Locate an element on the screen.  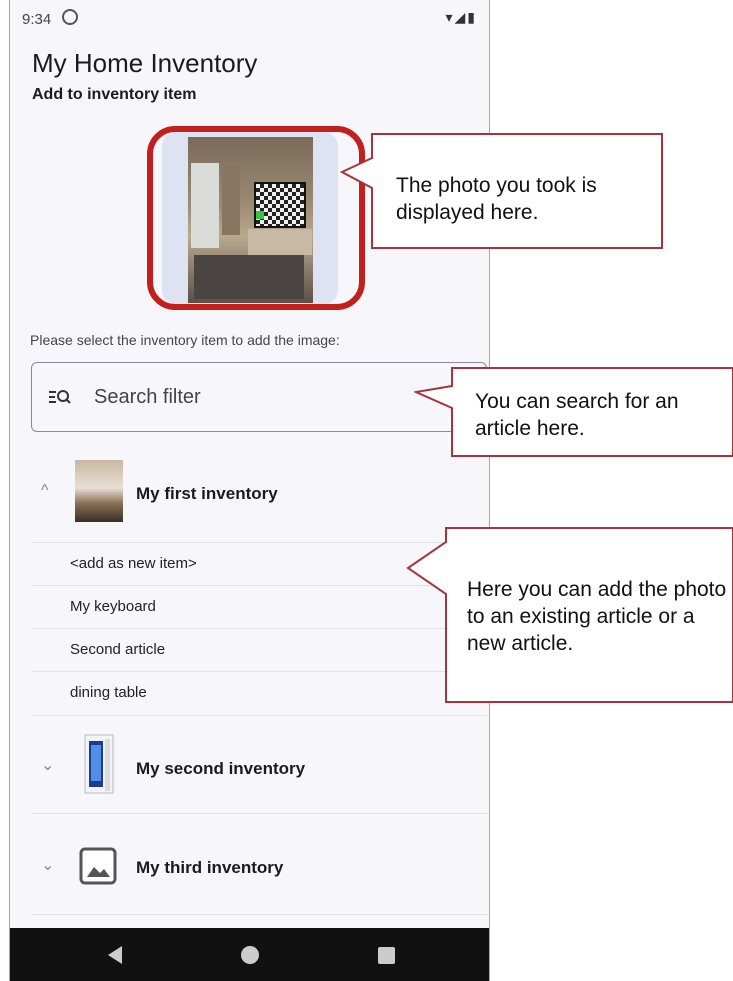
home-icon is located at coordinates (250, 955).